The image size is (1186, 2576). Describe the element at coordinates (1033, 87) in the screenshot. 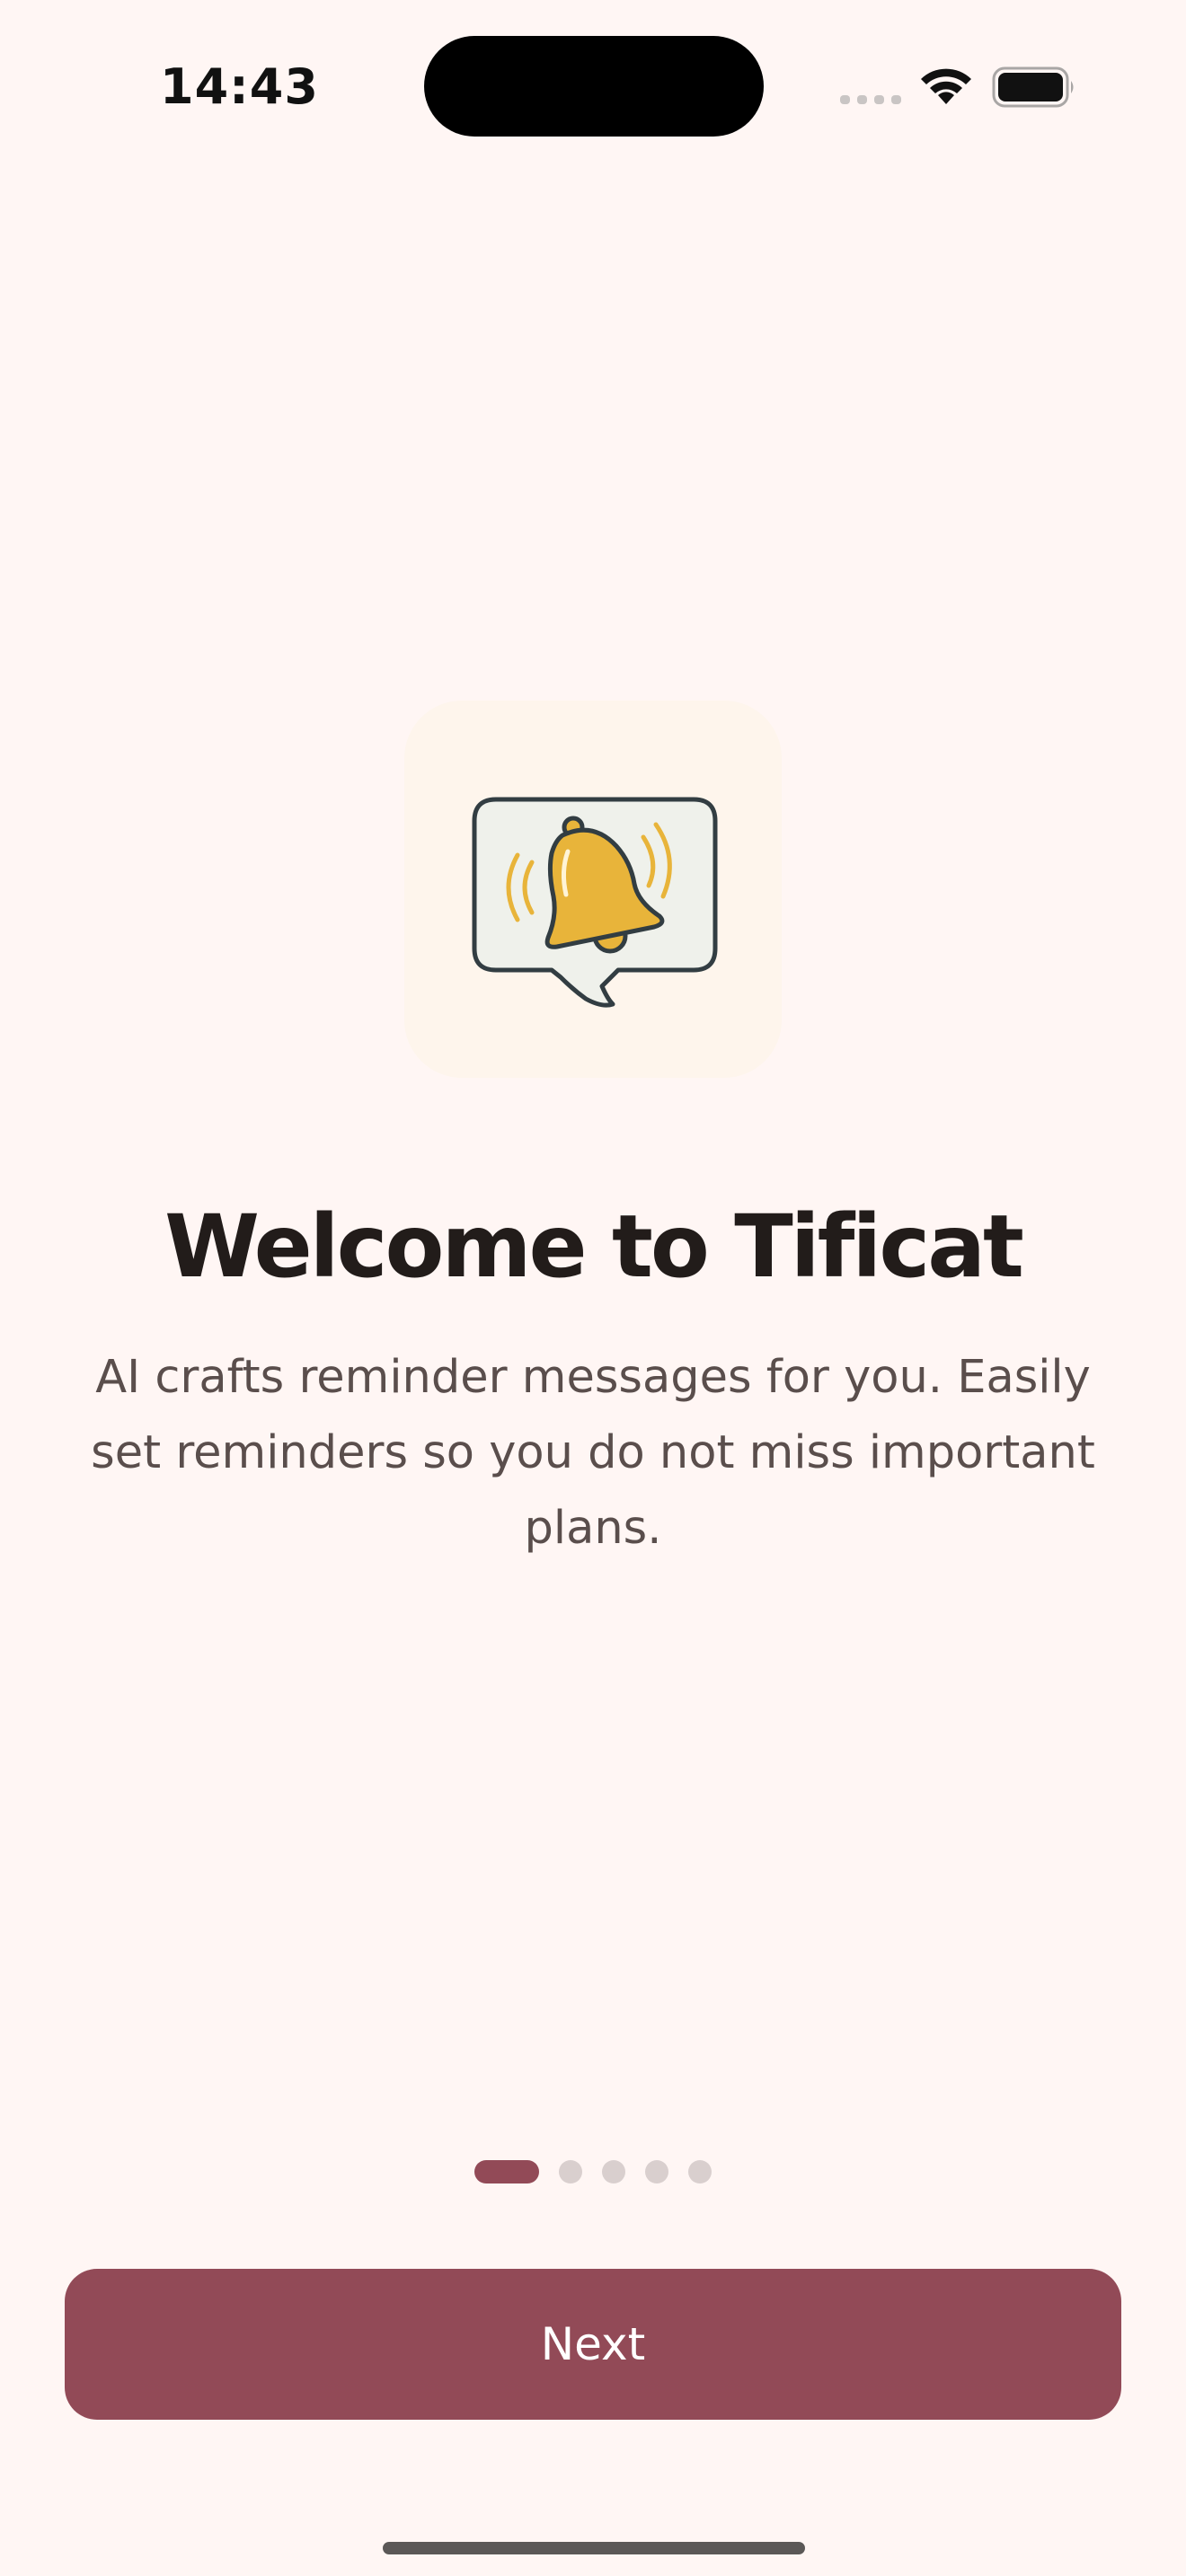

I see `battery-icon` at that location.